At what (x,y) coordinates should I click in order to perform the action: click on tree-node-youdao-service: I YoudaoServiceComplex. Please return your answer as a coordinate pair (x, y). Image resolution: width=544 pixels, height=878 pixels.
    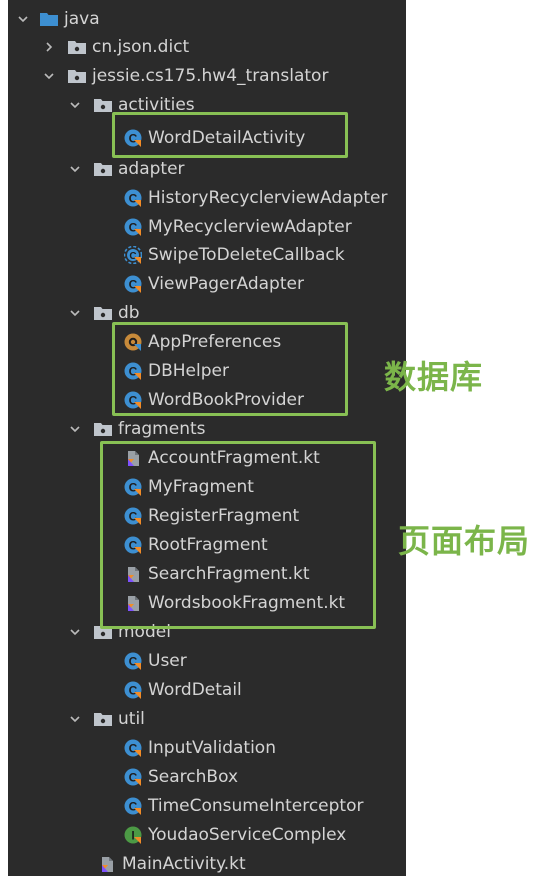
    Looking at the image, I should click on (235, 835).